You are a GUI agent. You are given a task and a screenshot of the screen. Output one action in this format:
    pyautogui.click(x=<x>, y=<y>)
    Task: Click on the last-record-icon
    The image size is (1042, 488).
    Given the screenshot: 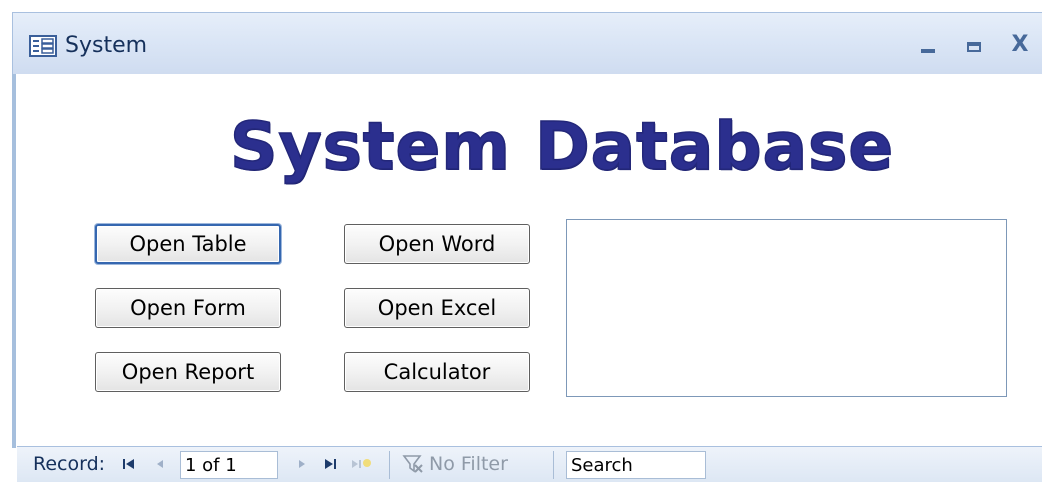 What is the action you would take?
    pyautogui.click(x=330, y=464)
    